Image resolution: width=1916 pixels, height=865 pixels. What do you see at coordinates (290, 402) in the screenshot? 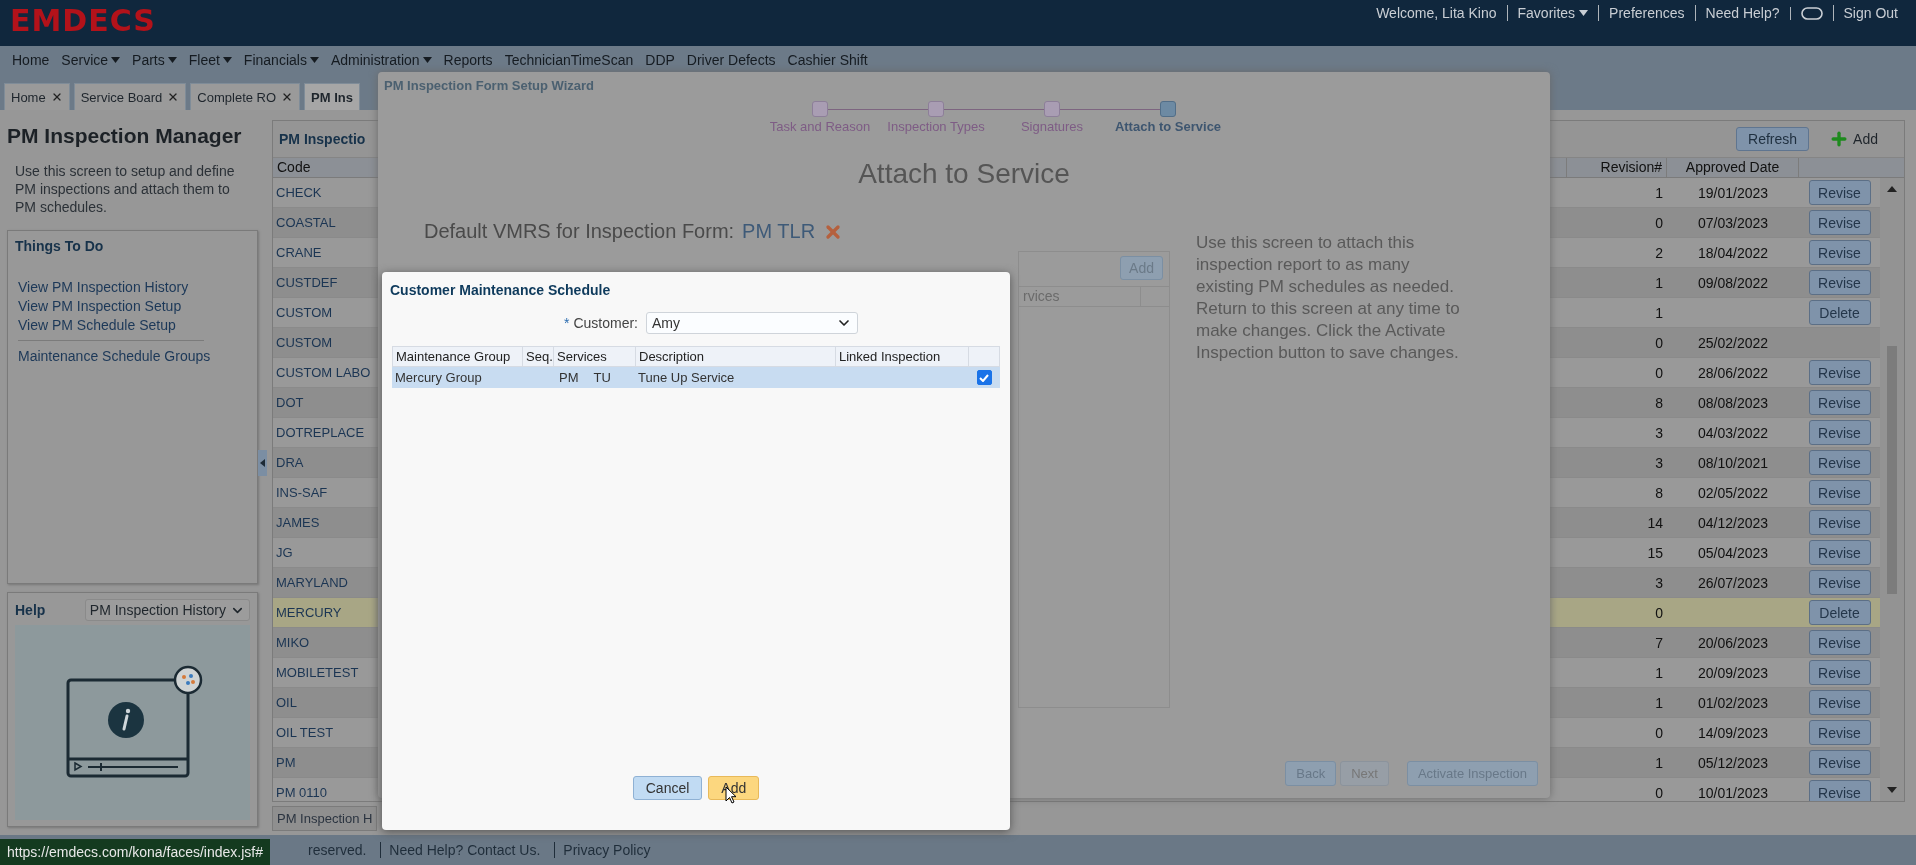
I see `table-cell: DOT` at bounding box center [290, 402].